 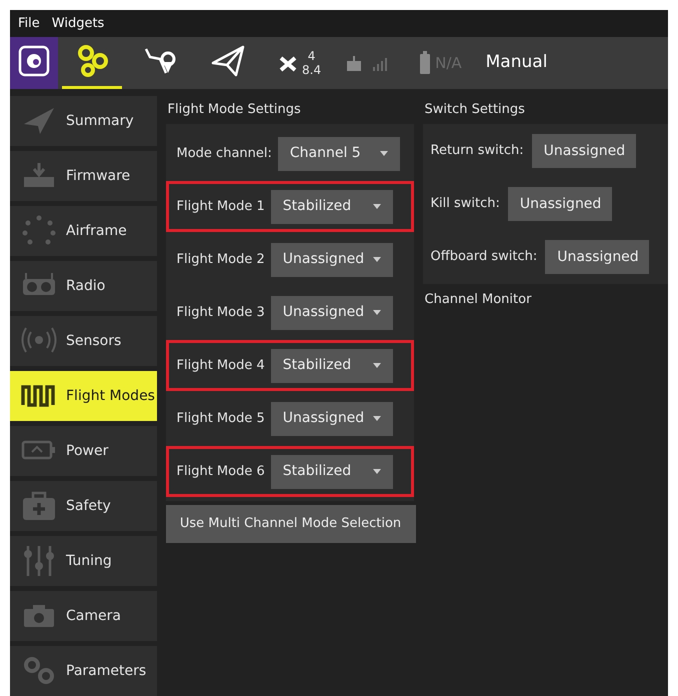 I want to click on app-logo-icon, so click(x=34, y=61).